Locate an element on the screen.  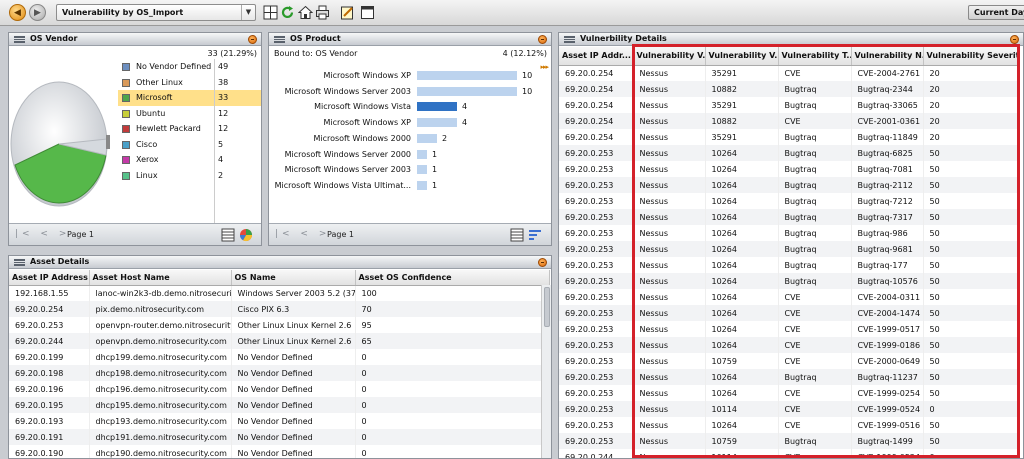
scrollbar-thumb is located at coordinates (547, 307).